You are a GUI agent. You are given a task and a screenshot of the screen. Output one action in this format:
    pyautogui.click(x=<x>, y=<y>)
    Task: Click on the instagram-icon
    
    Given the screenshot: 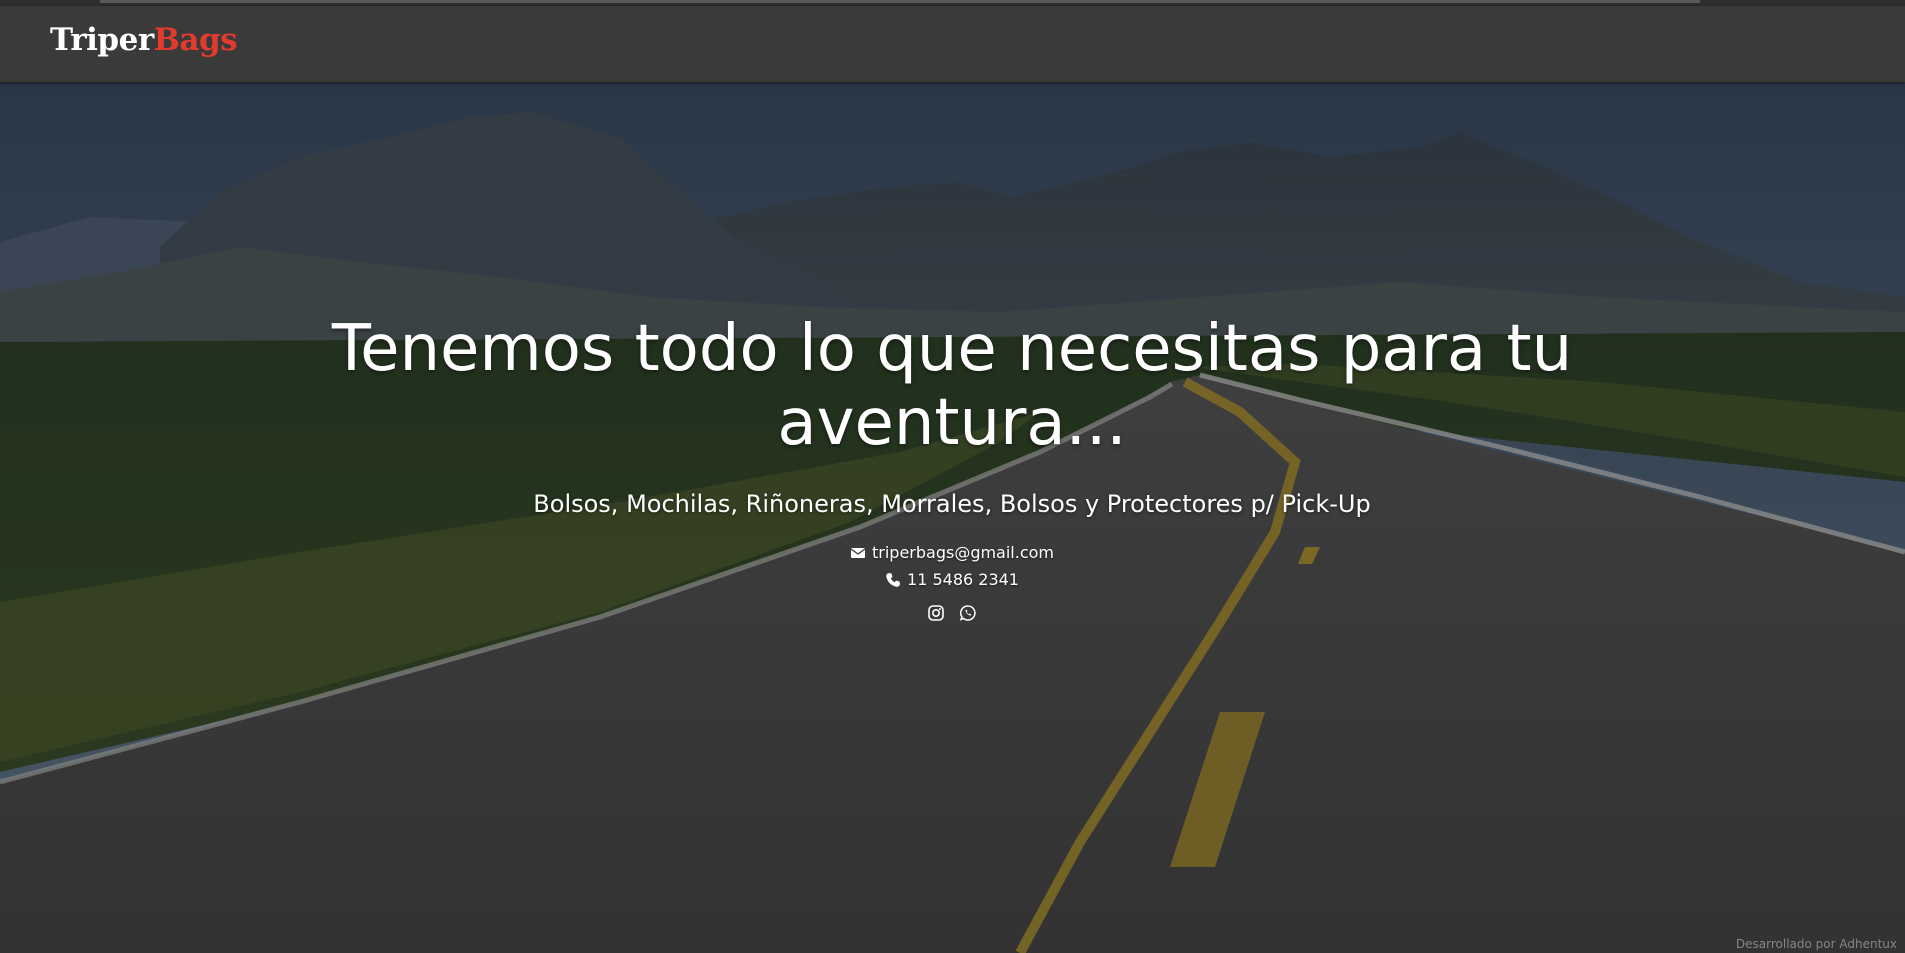 What is the action you would take?
    pyautogui.click(x=936, y=613)
    